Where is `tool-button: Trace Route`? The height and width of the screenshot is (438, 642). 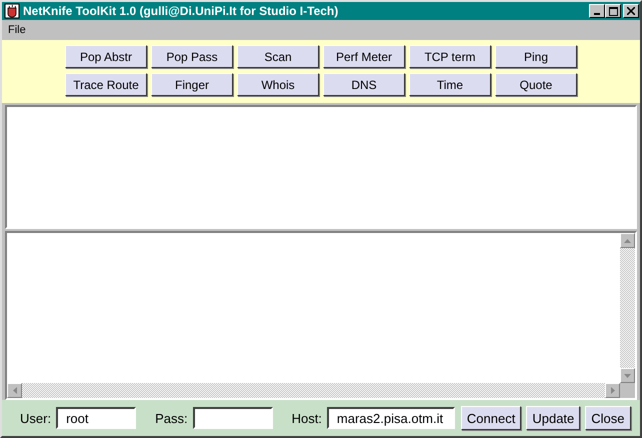
tool-button: Trace Route is located at coordinates (106, 84).